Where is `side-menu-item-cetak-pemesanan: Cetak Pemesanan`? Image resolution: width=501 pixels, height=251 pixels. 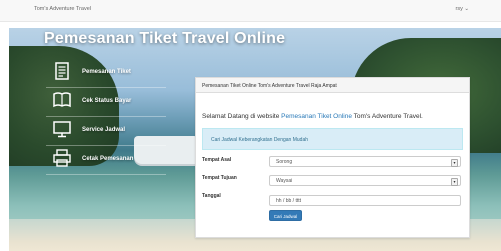 side-menu-item-cetak-pemesanan: Cetak Pemesanan is located at coordinates (106, 161).